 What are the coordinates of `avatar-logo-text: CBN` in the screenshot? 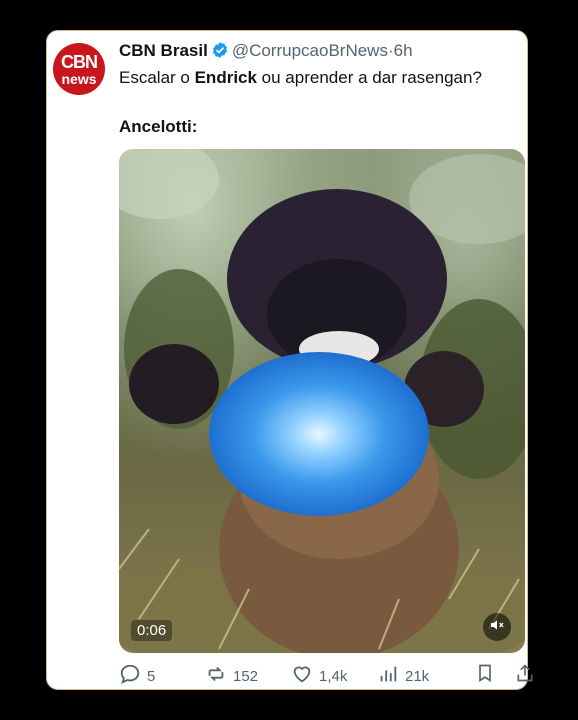 It's located at (79, 61).